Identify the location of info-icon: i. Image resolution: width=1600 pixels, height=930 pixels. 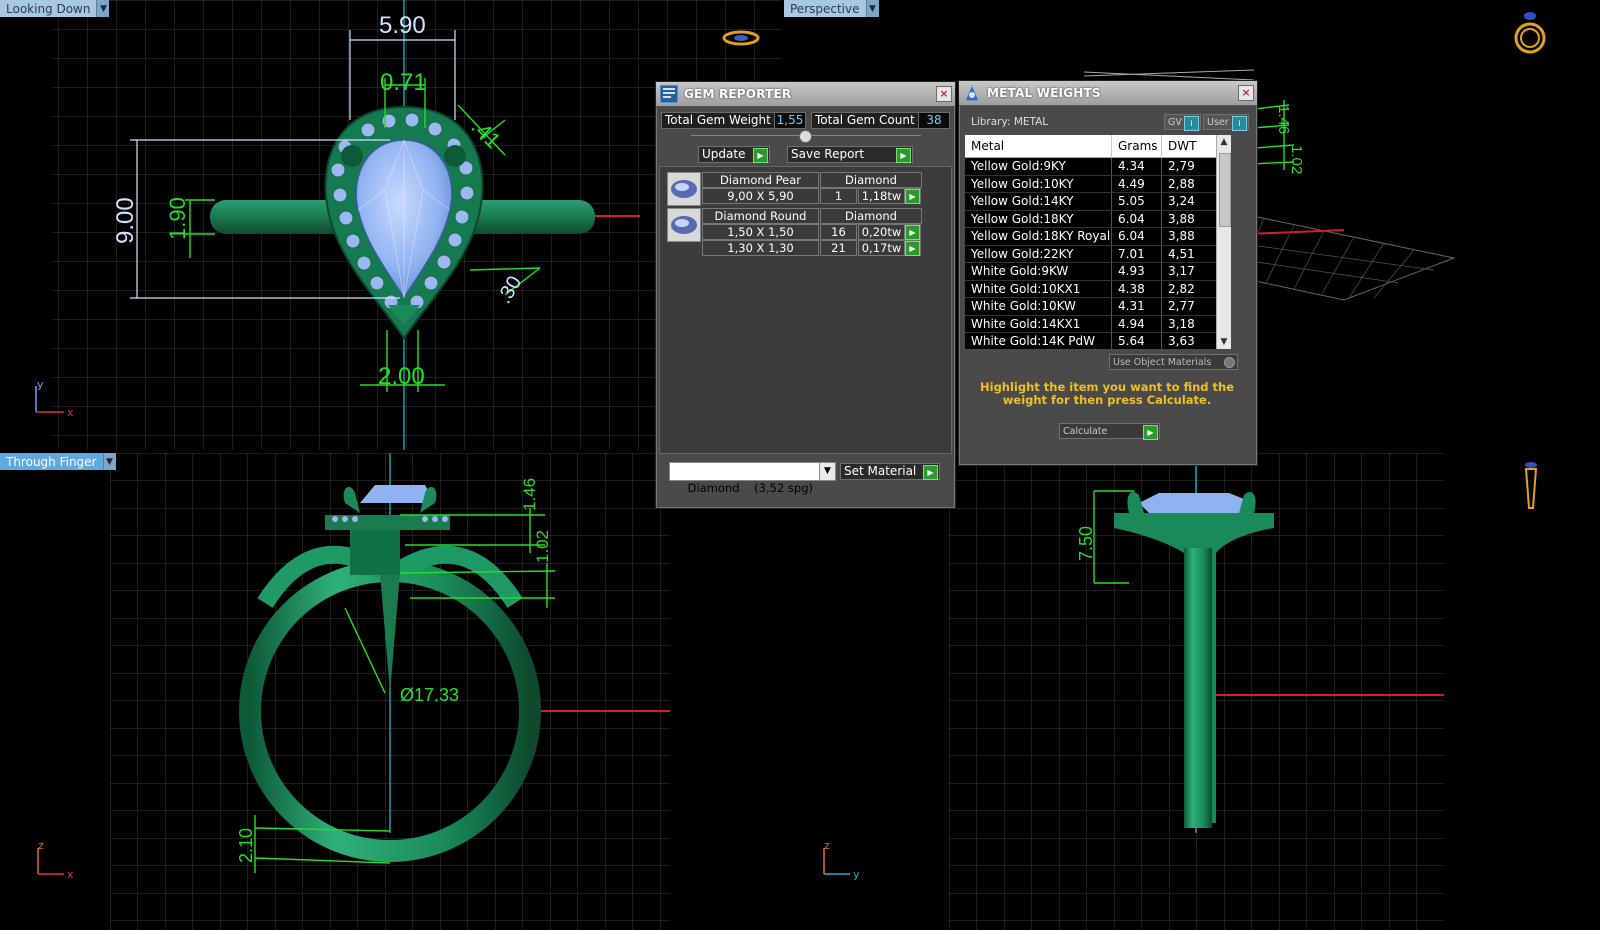
(1191, 123).